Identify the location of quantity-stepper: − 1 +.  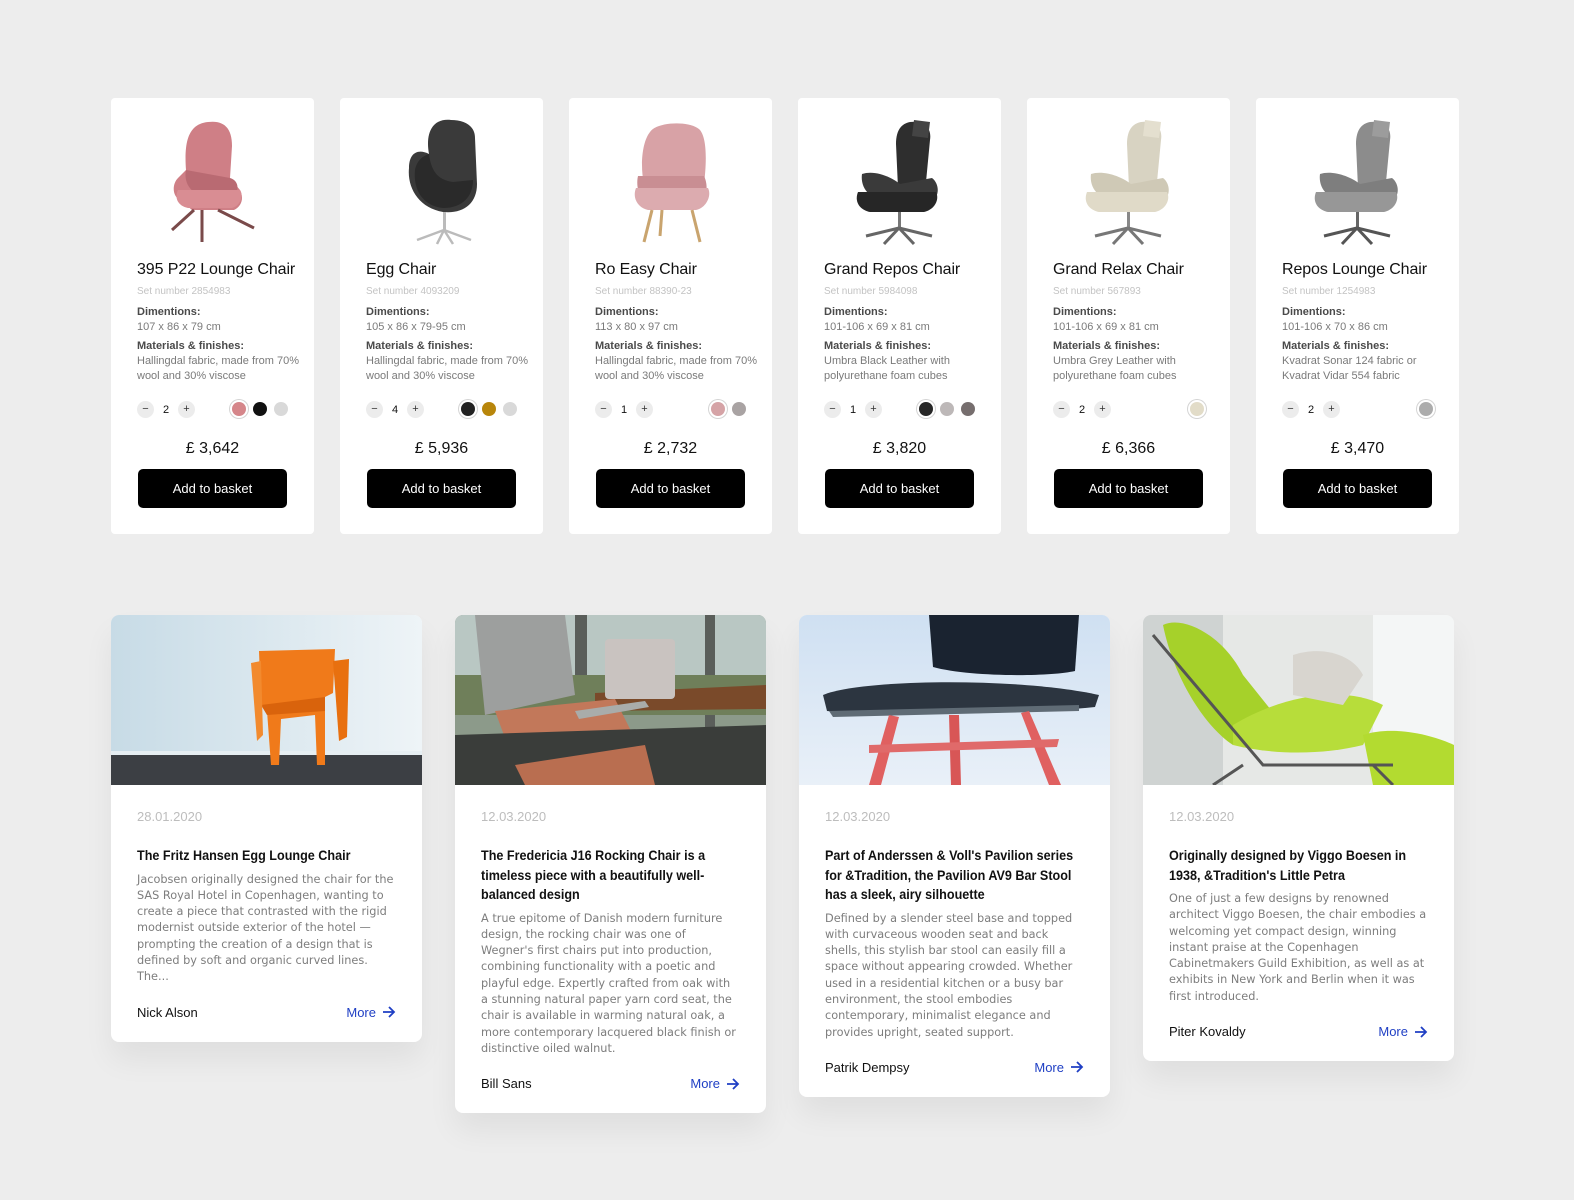
(624, 409).